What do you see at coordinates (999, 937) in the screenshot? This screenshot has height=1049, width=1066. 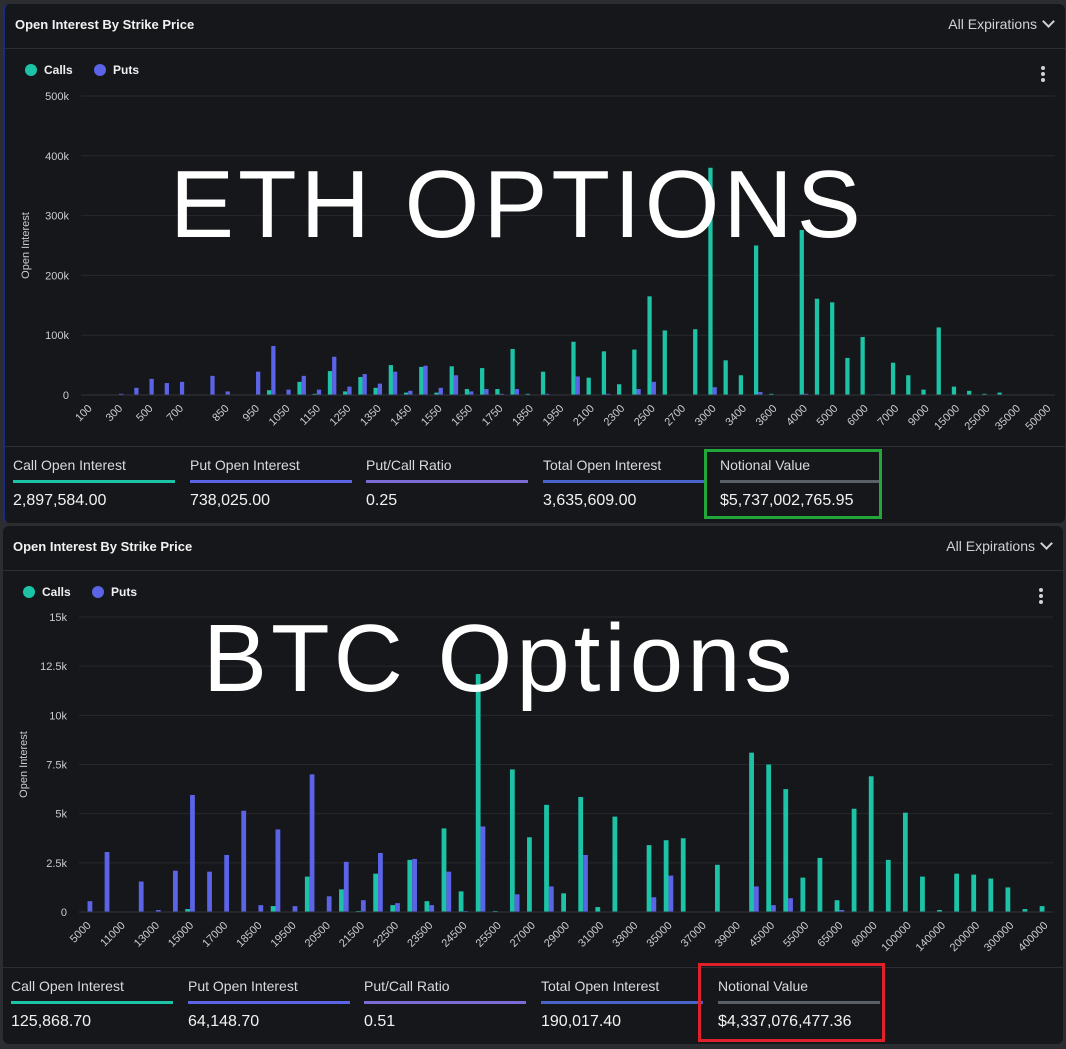 I see `x-tick-label: 300000` at bounding box center [999, 937].